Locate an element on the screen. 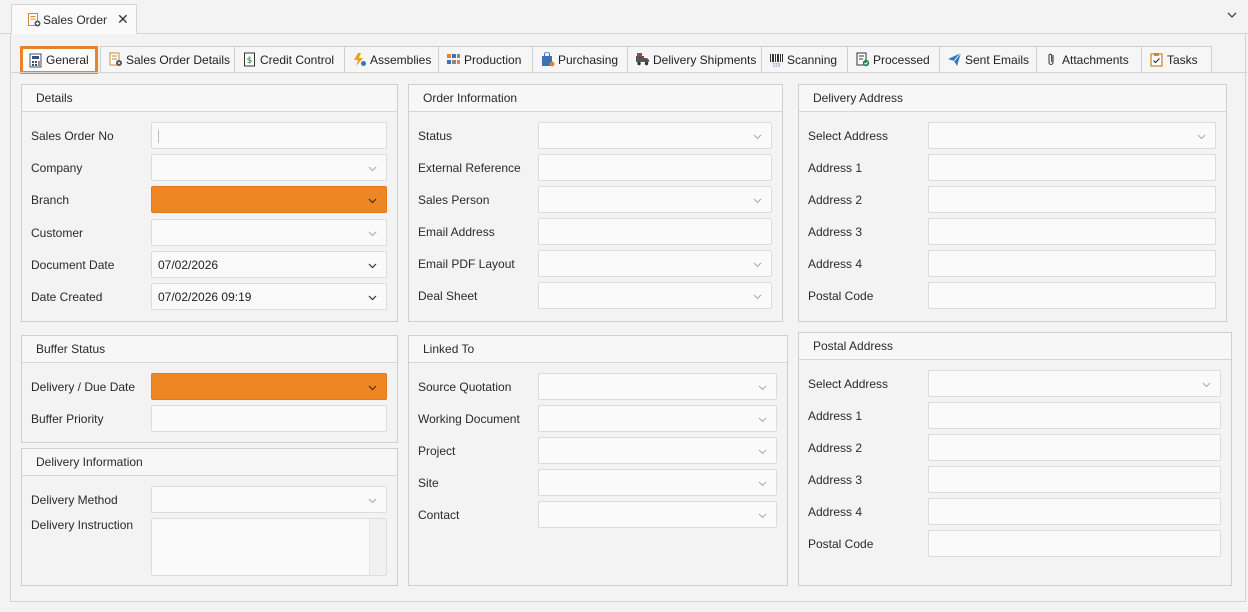 The image size is (1248, 612). label-site: Site is located at coordinates (428, 483).